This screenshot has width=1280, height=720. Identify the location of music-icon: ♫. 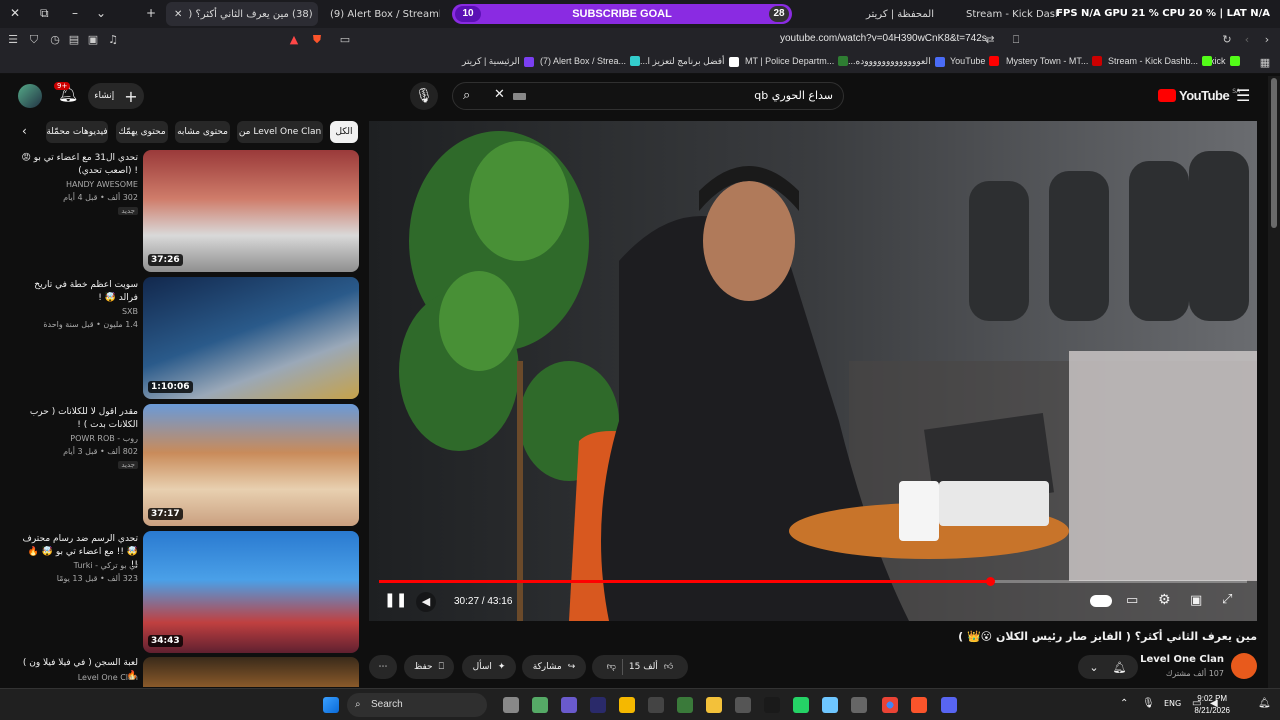
(113, 40).